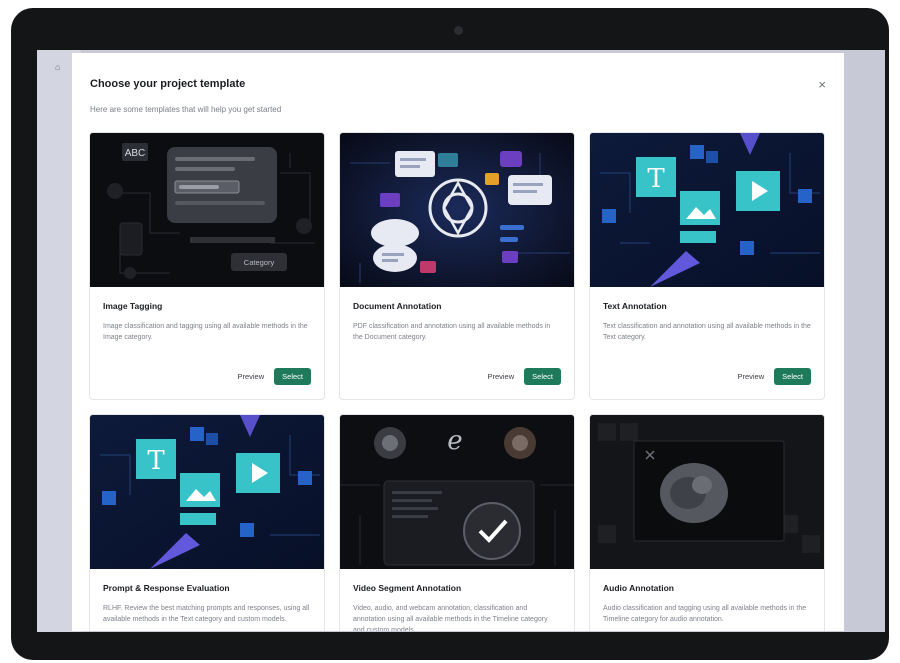 The height and width of the screenshot is (663, 900). I want to click on modal-title: Choose your project template, so click(168, 84).